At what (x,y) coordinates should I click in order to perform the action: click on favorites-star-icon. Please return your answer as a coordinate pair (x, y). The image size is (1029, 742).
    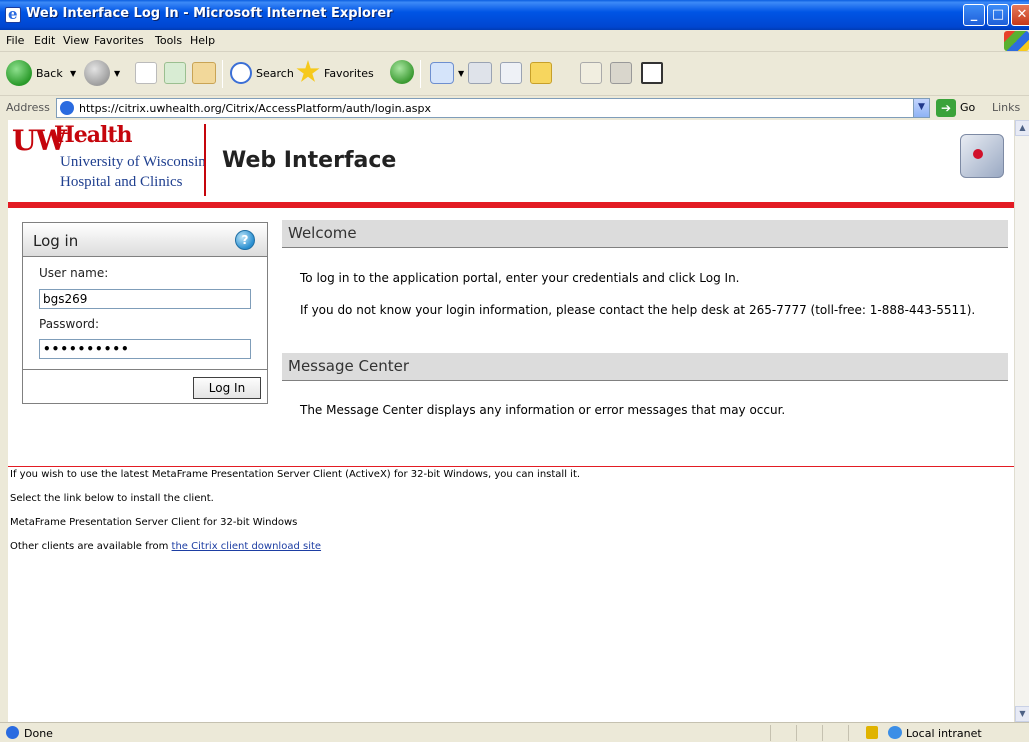
    Looking at the image, I should click on (308, 71).